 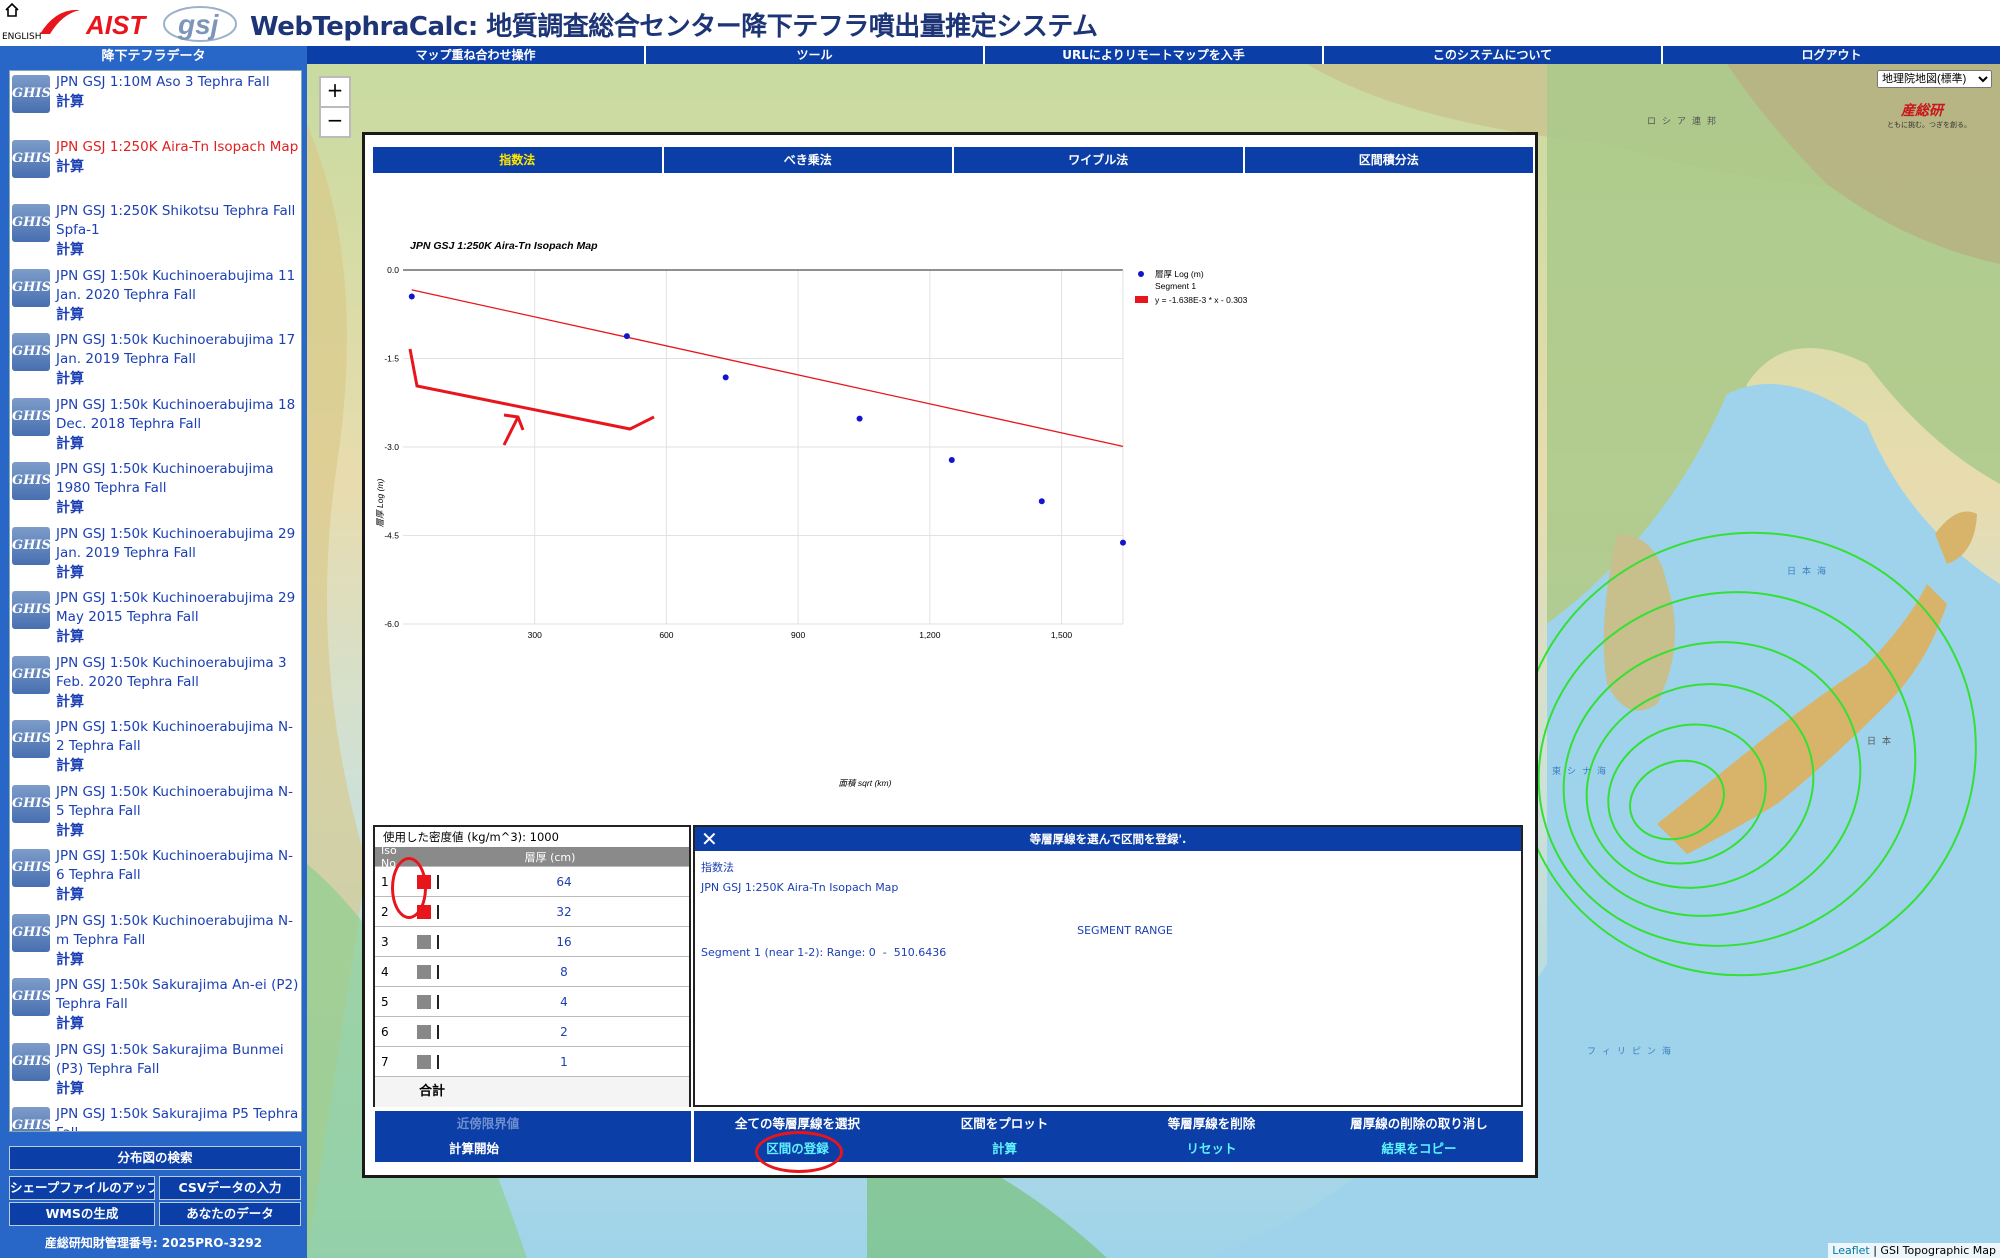 I want to click on close-icon: ✕, so click(x=709, y=839).